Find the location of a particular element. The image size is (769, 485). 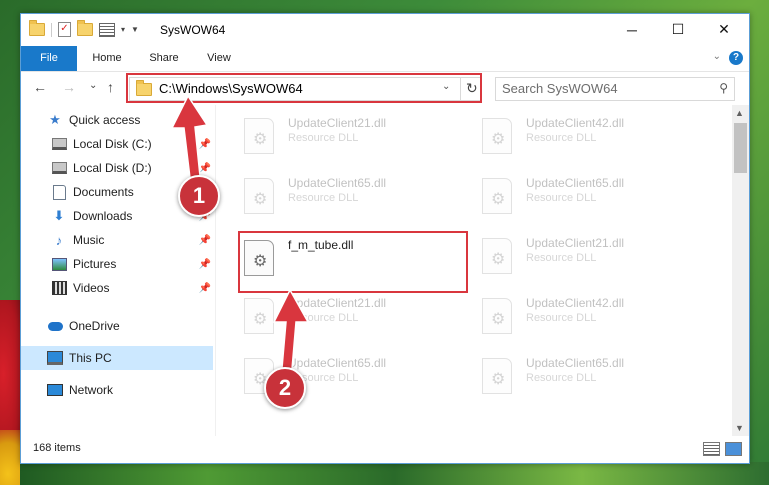

help-button: ? is located at coordinates (736, 58).